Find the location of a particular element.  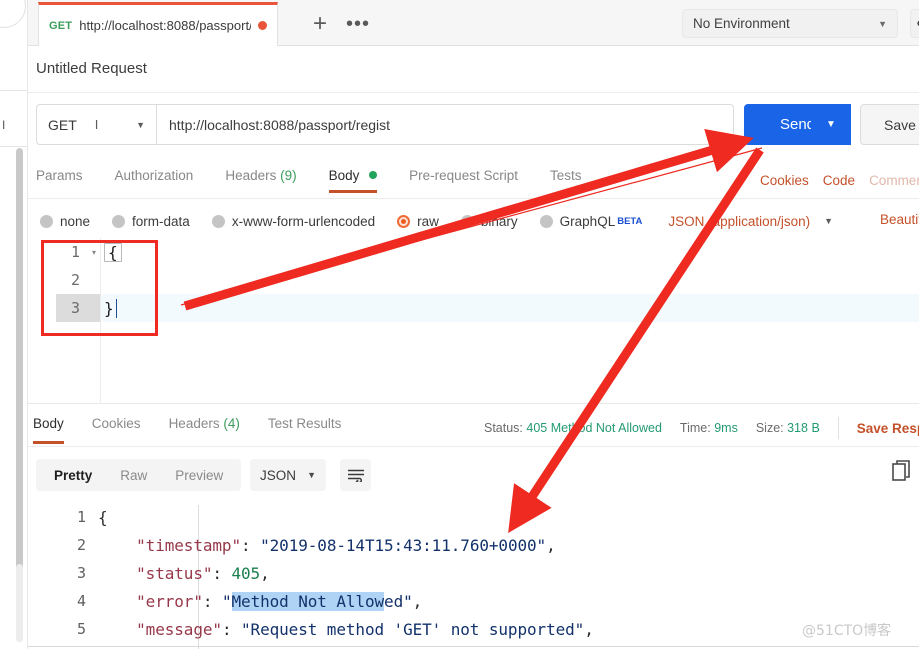

new-tab-button: + is located at coordinates (320, 24).